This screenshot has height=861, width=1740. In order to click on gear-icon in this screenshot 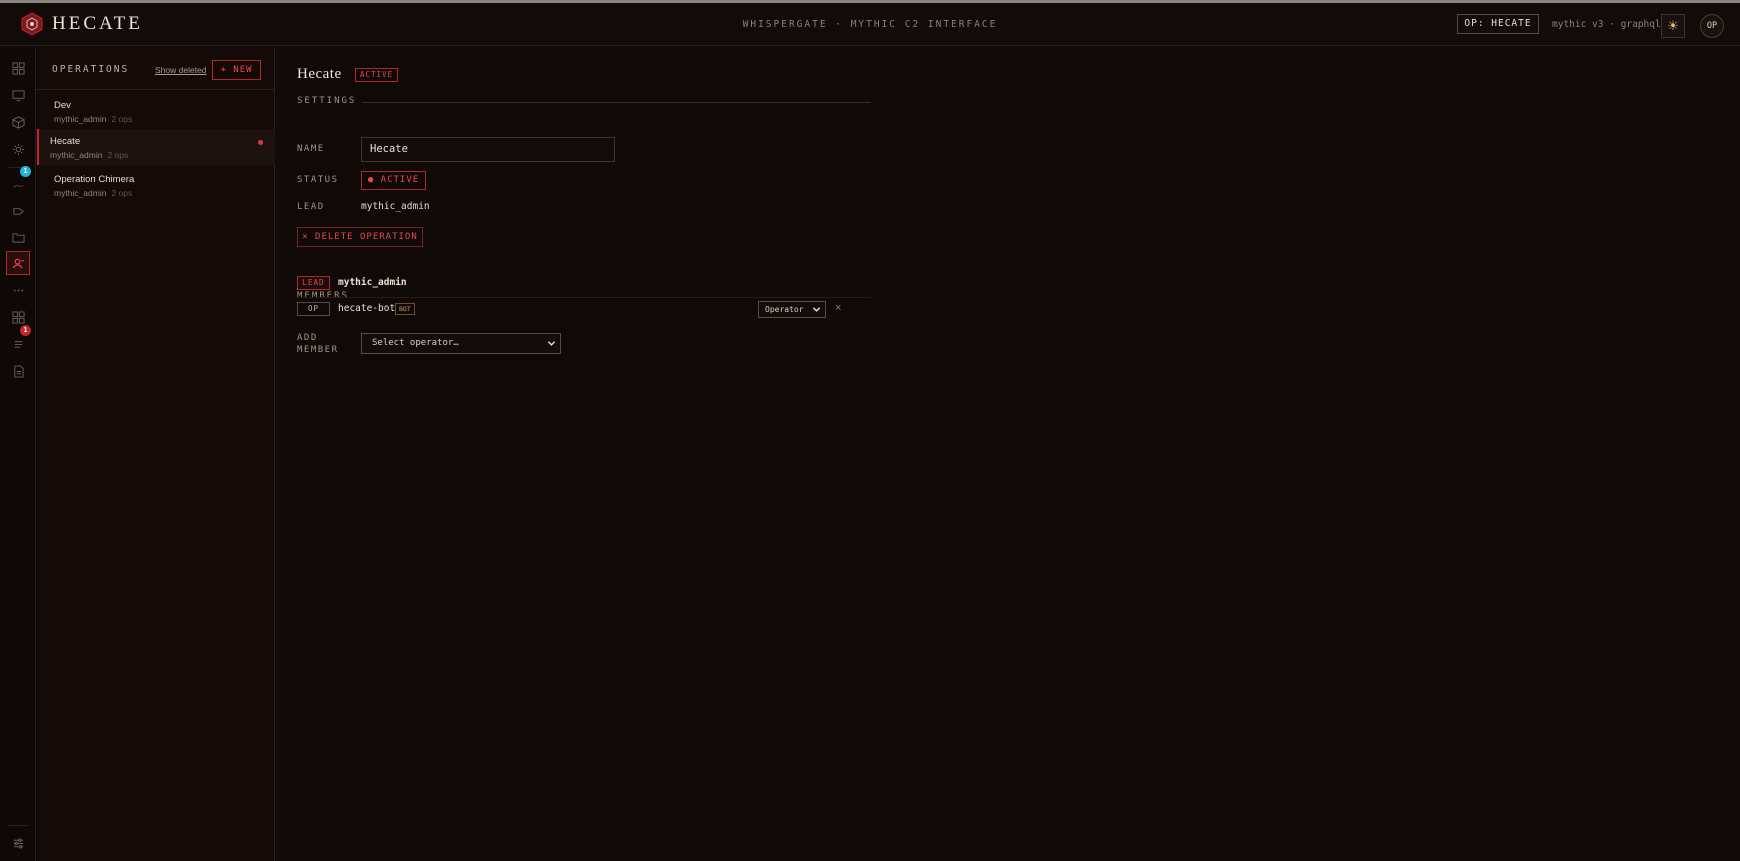, I will do `click(18, 149)`.